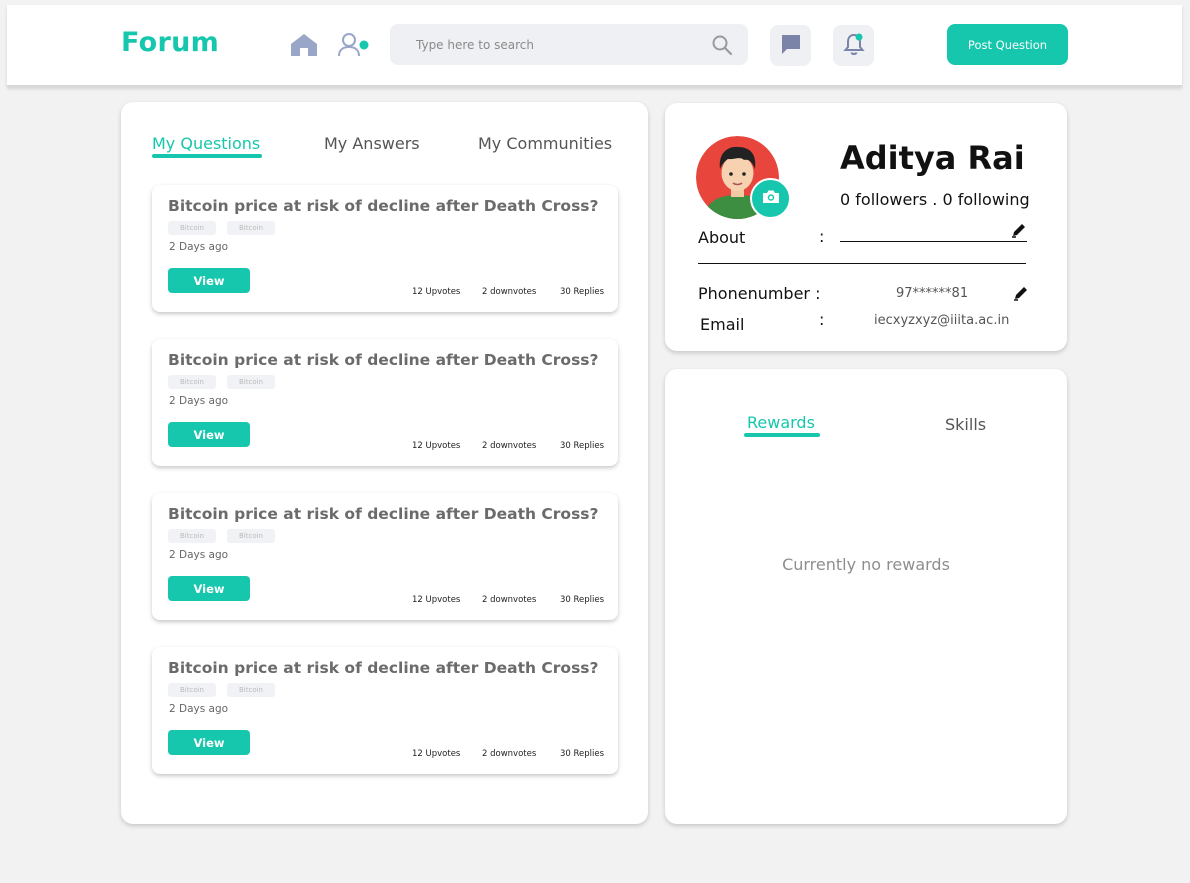 The width and height of the screenshot is (1190, 883). I want to click on email-colon: :, so click(822, 319).